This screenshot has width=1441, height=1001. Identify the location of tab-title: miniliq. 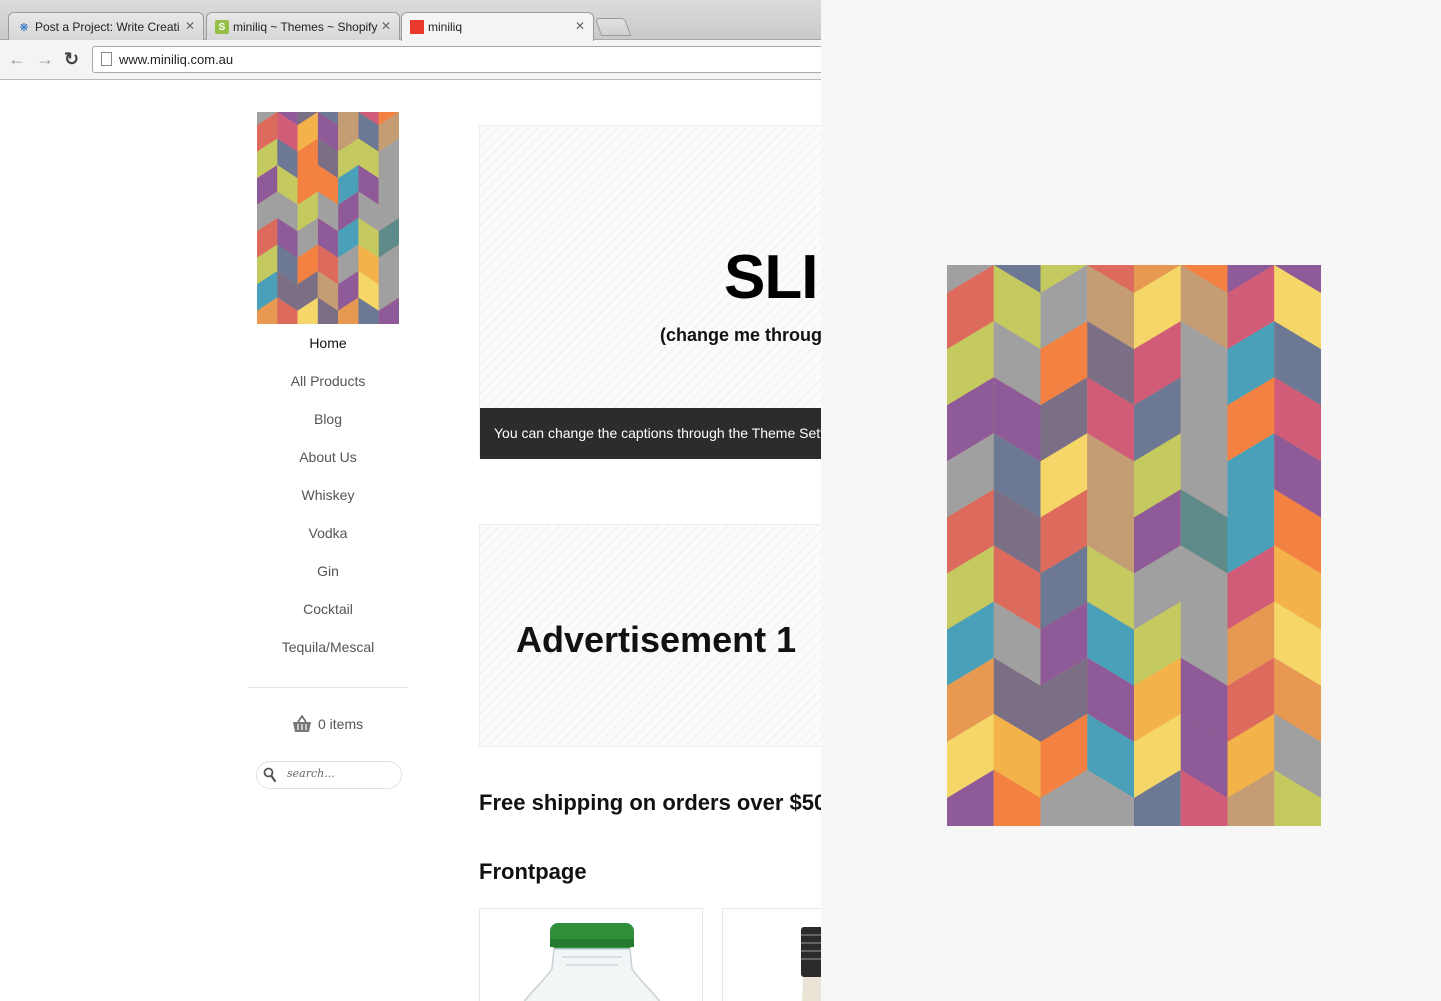
(445, 27).